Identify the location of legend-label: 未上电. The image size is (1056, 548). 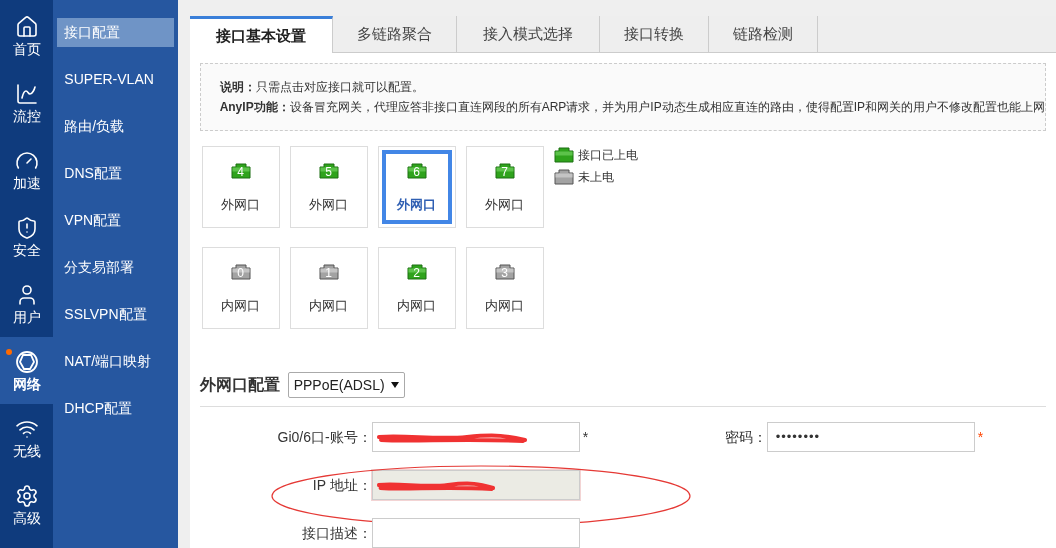
(595, 177).